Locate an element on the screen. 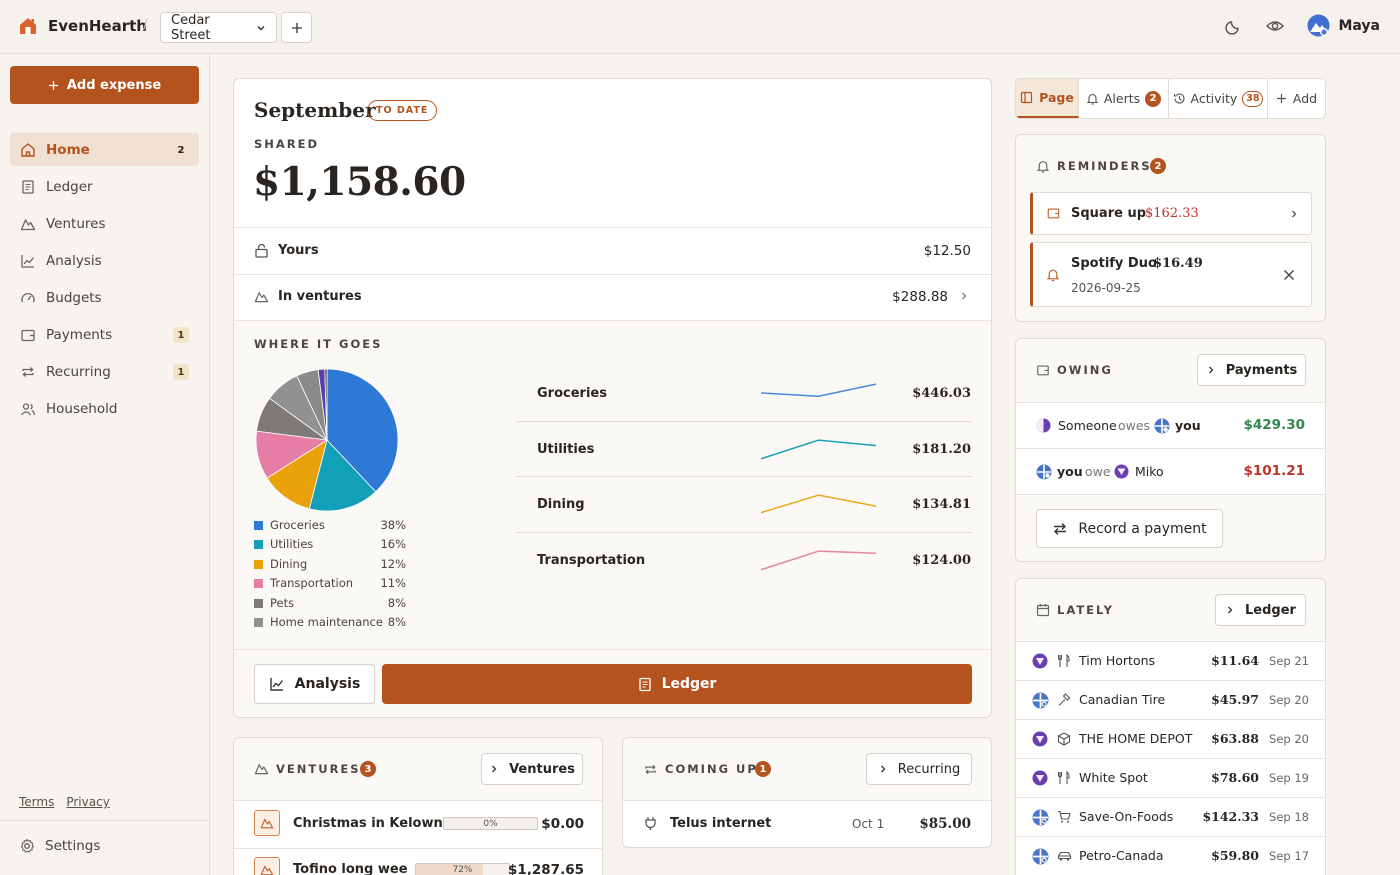  reminder-title: Square up is located at coordinates (1109, 213).